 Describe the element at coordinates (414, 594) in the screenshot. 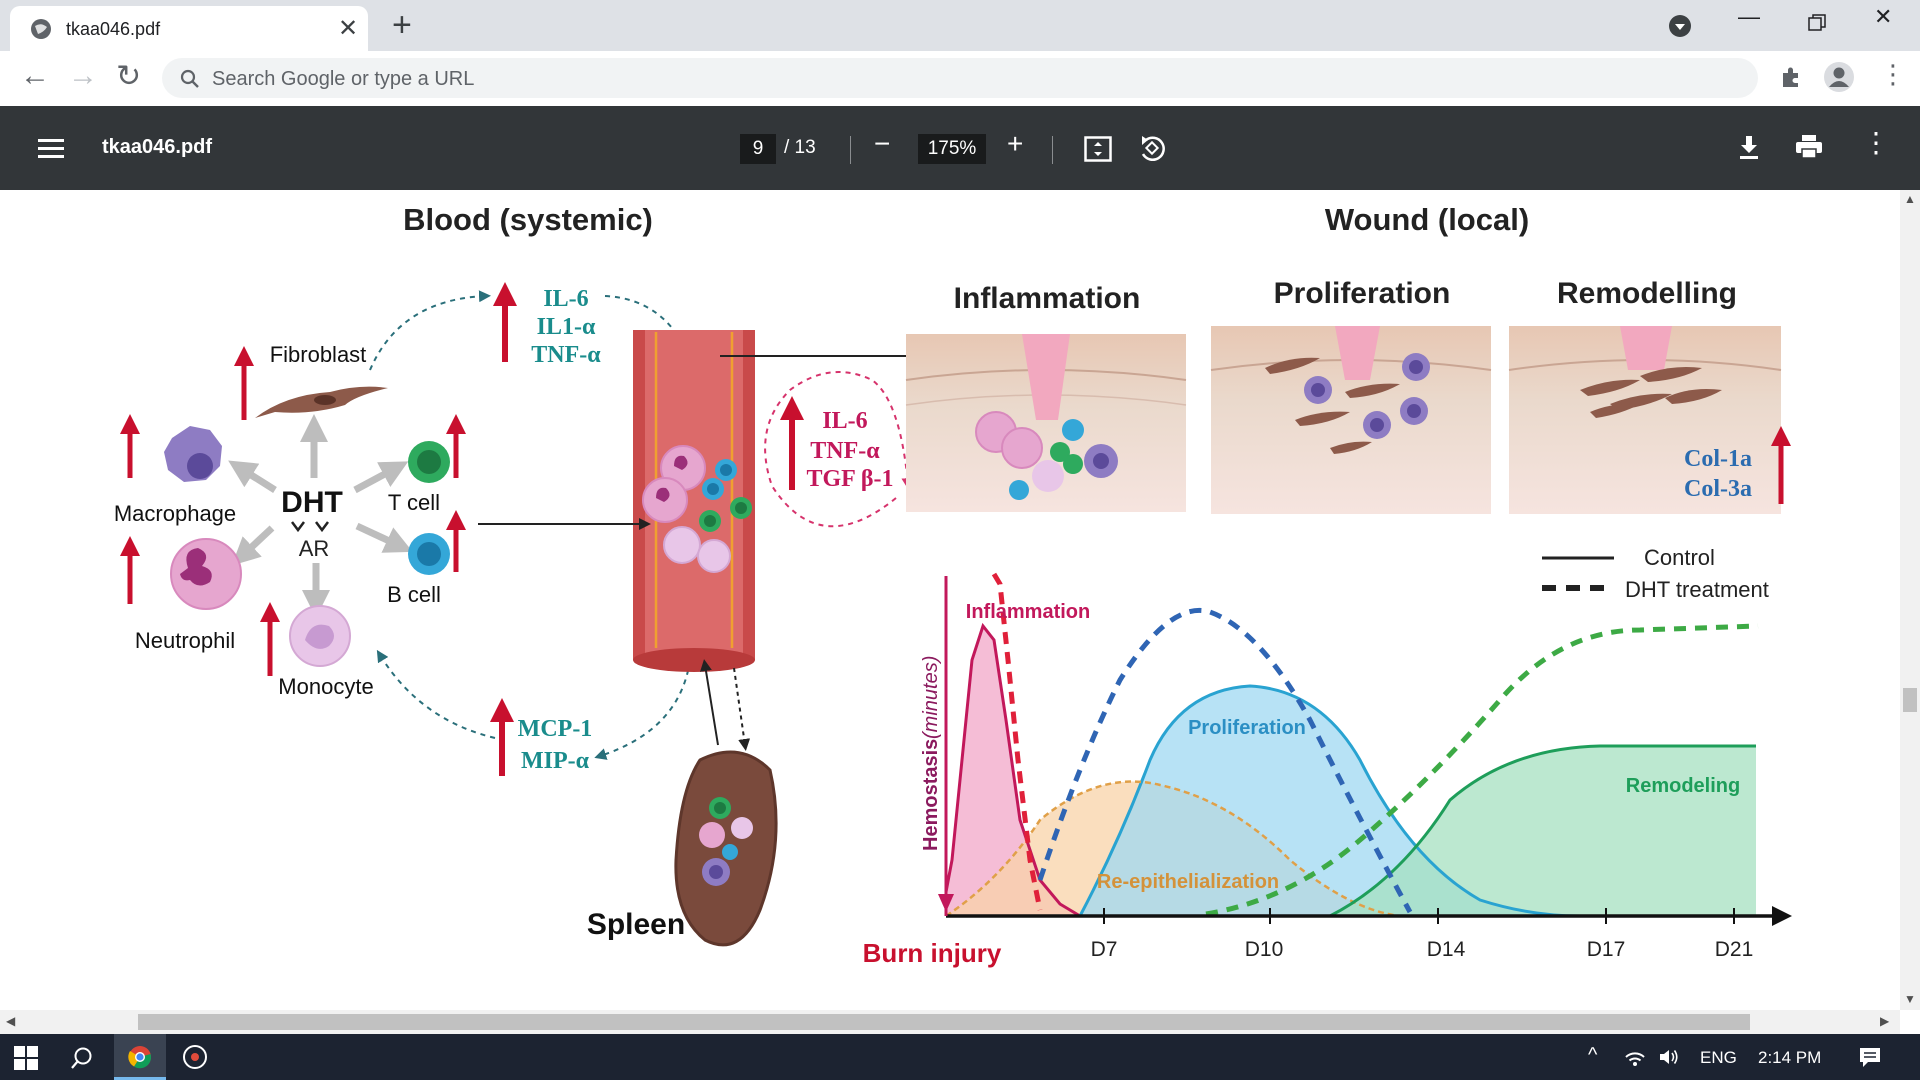

I see `b-cell-label: B cell` at that location.